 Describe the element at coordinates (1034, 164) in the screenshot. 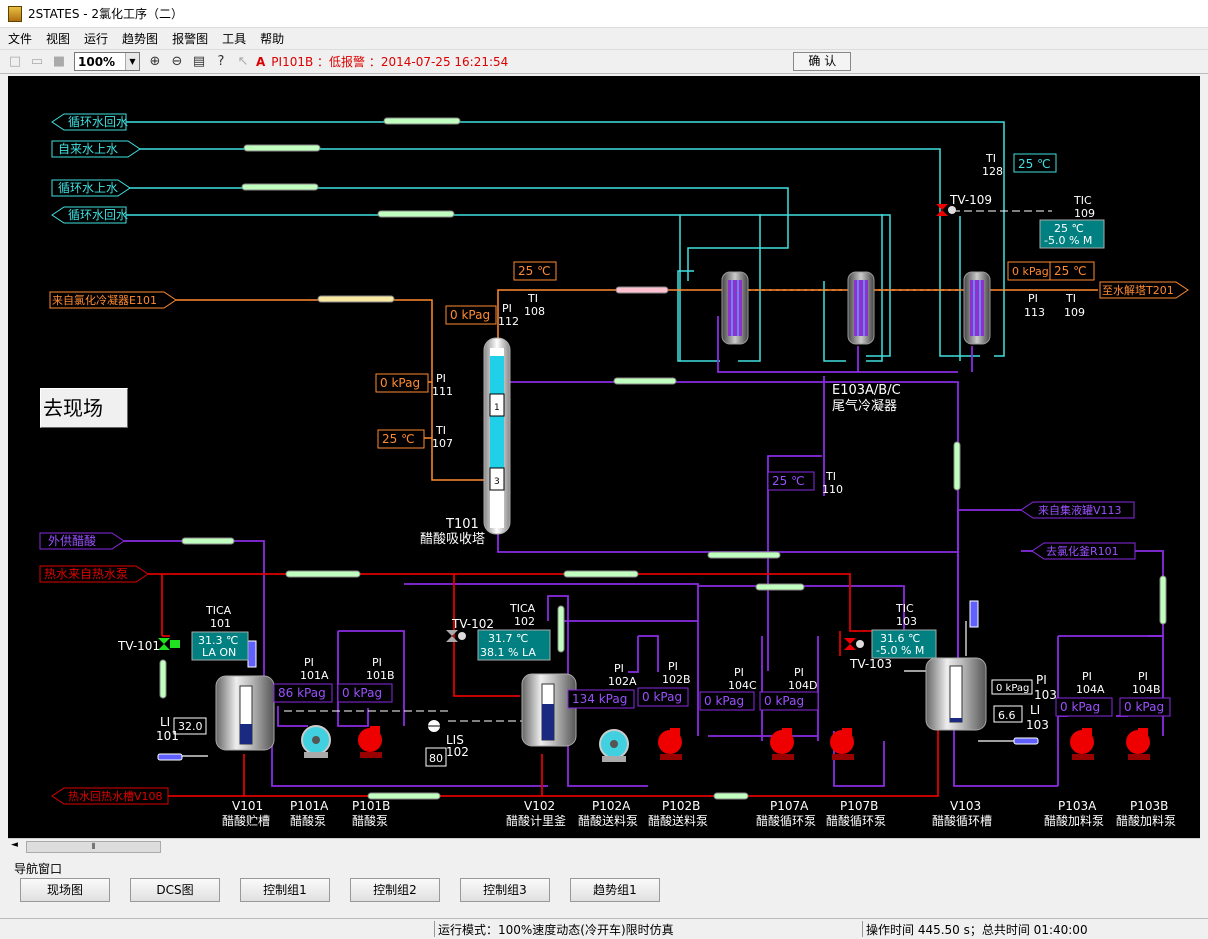

I see `ti128-value: 25 ℃` at that location.